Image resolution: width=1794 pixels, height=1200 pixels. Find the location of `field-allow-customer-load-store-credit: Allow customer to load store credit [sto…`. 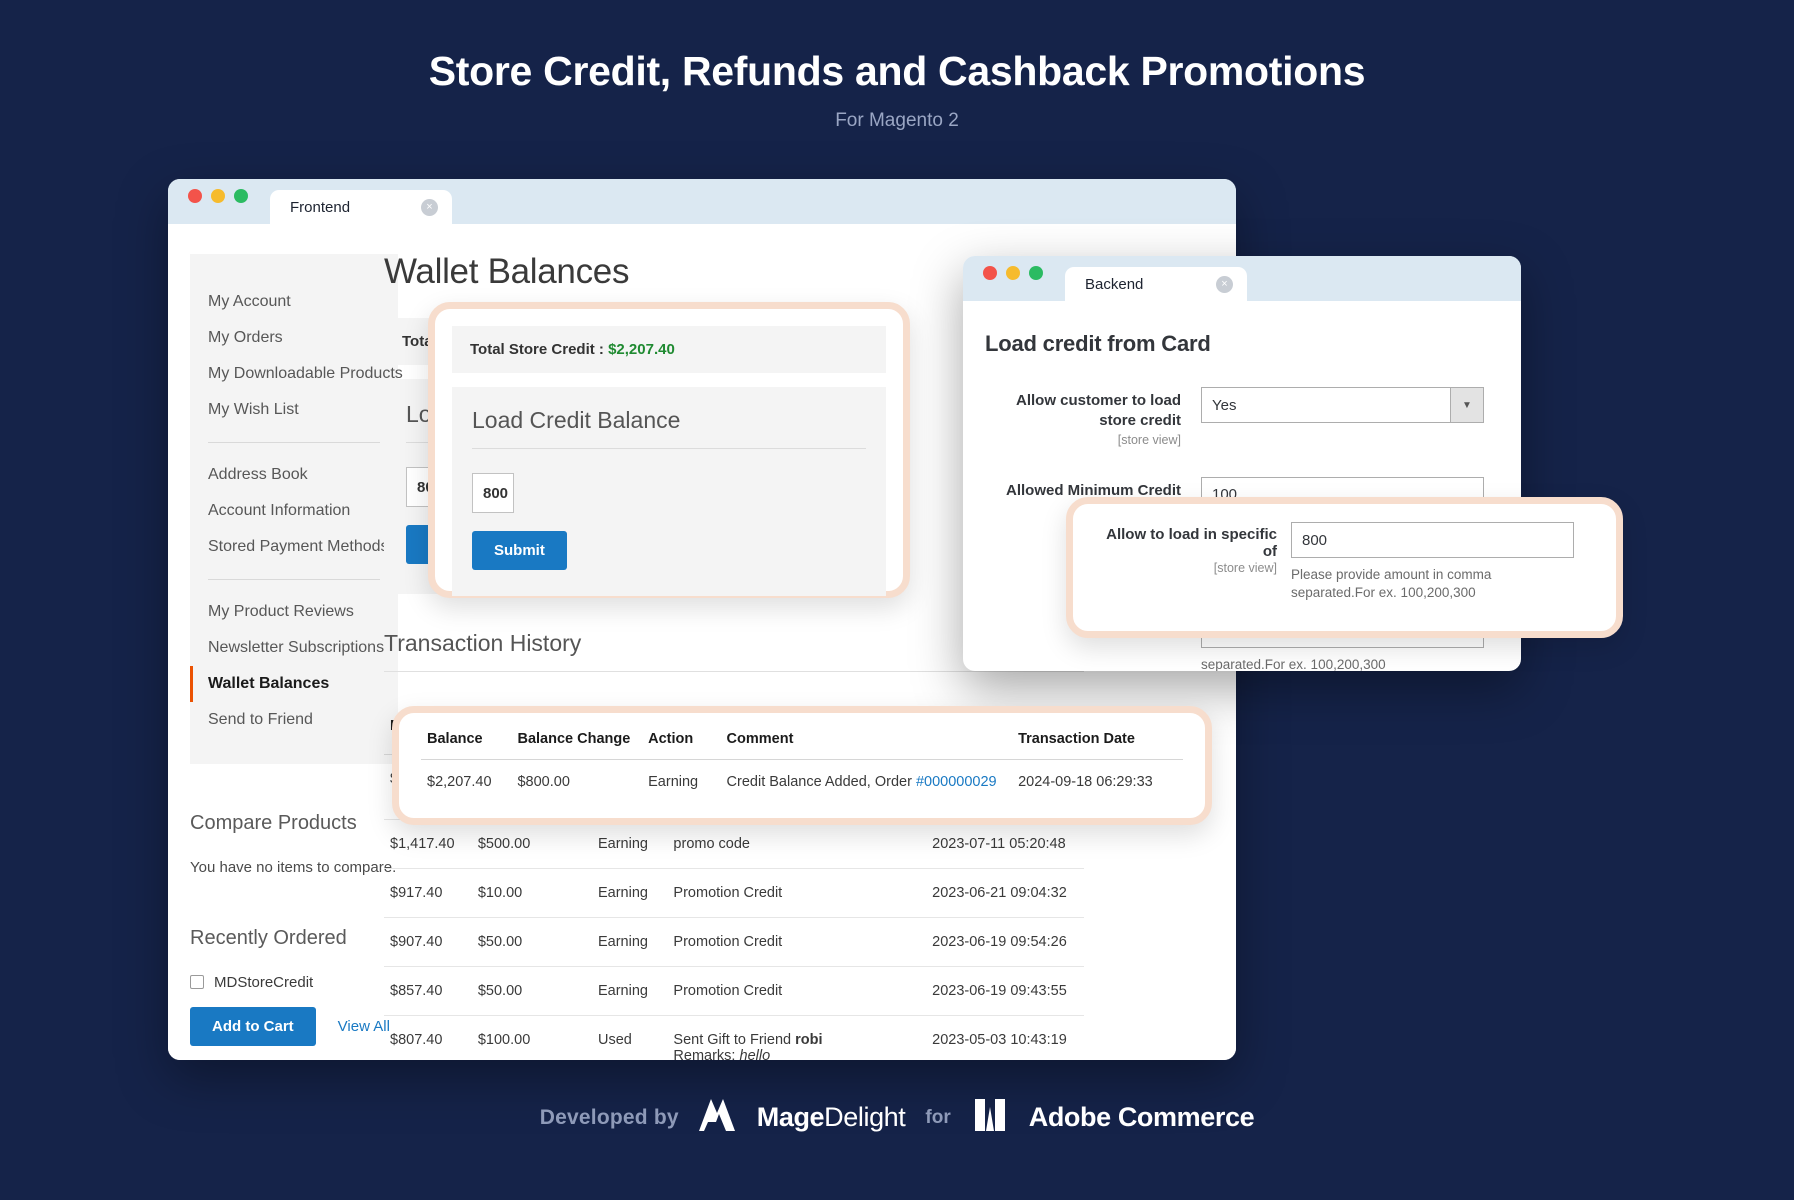

field-allow-customer-load-store-credit: Allow customer to load store credit [sto… is located at coordinates (1238, 417).